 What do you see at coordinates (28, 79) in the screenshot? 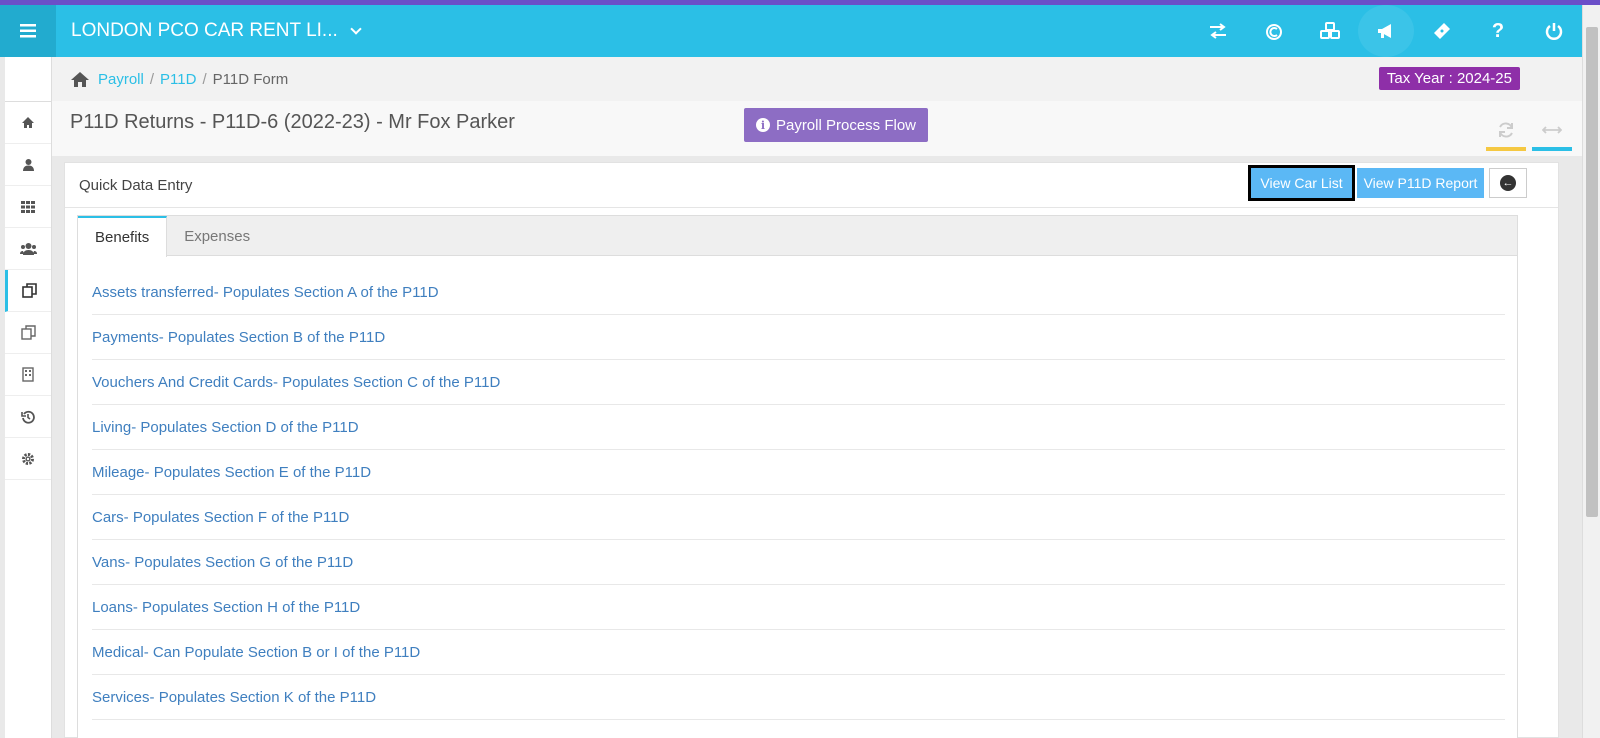
I see `sidebar-spacer` at bounding box center [28, 79].